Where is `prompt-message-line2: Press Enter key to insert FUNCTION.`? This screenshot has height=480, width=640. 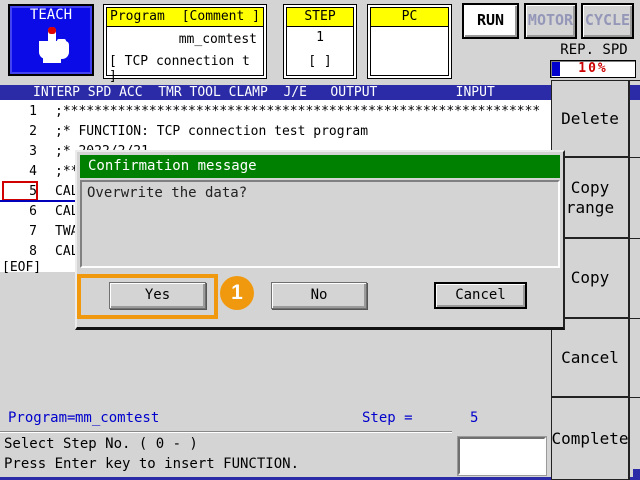 prompt-message-line2: Press Enter key to insert FUNCTION. is located at coordinates (152, 464).